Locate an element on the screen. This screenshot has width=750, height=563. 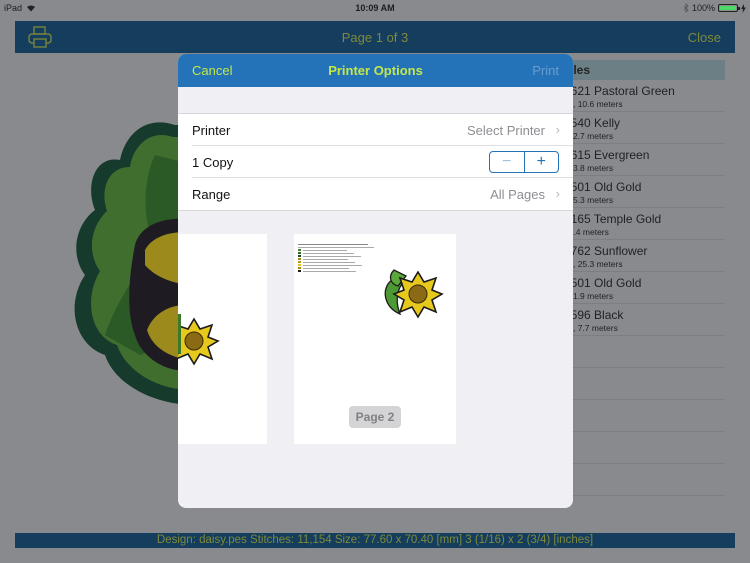
thread-item: 5615 Evergreen s, 3.8 meters is located at coordinates (642, 160).